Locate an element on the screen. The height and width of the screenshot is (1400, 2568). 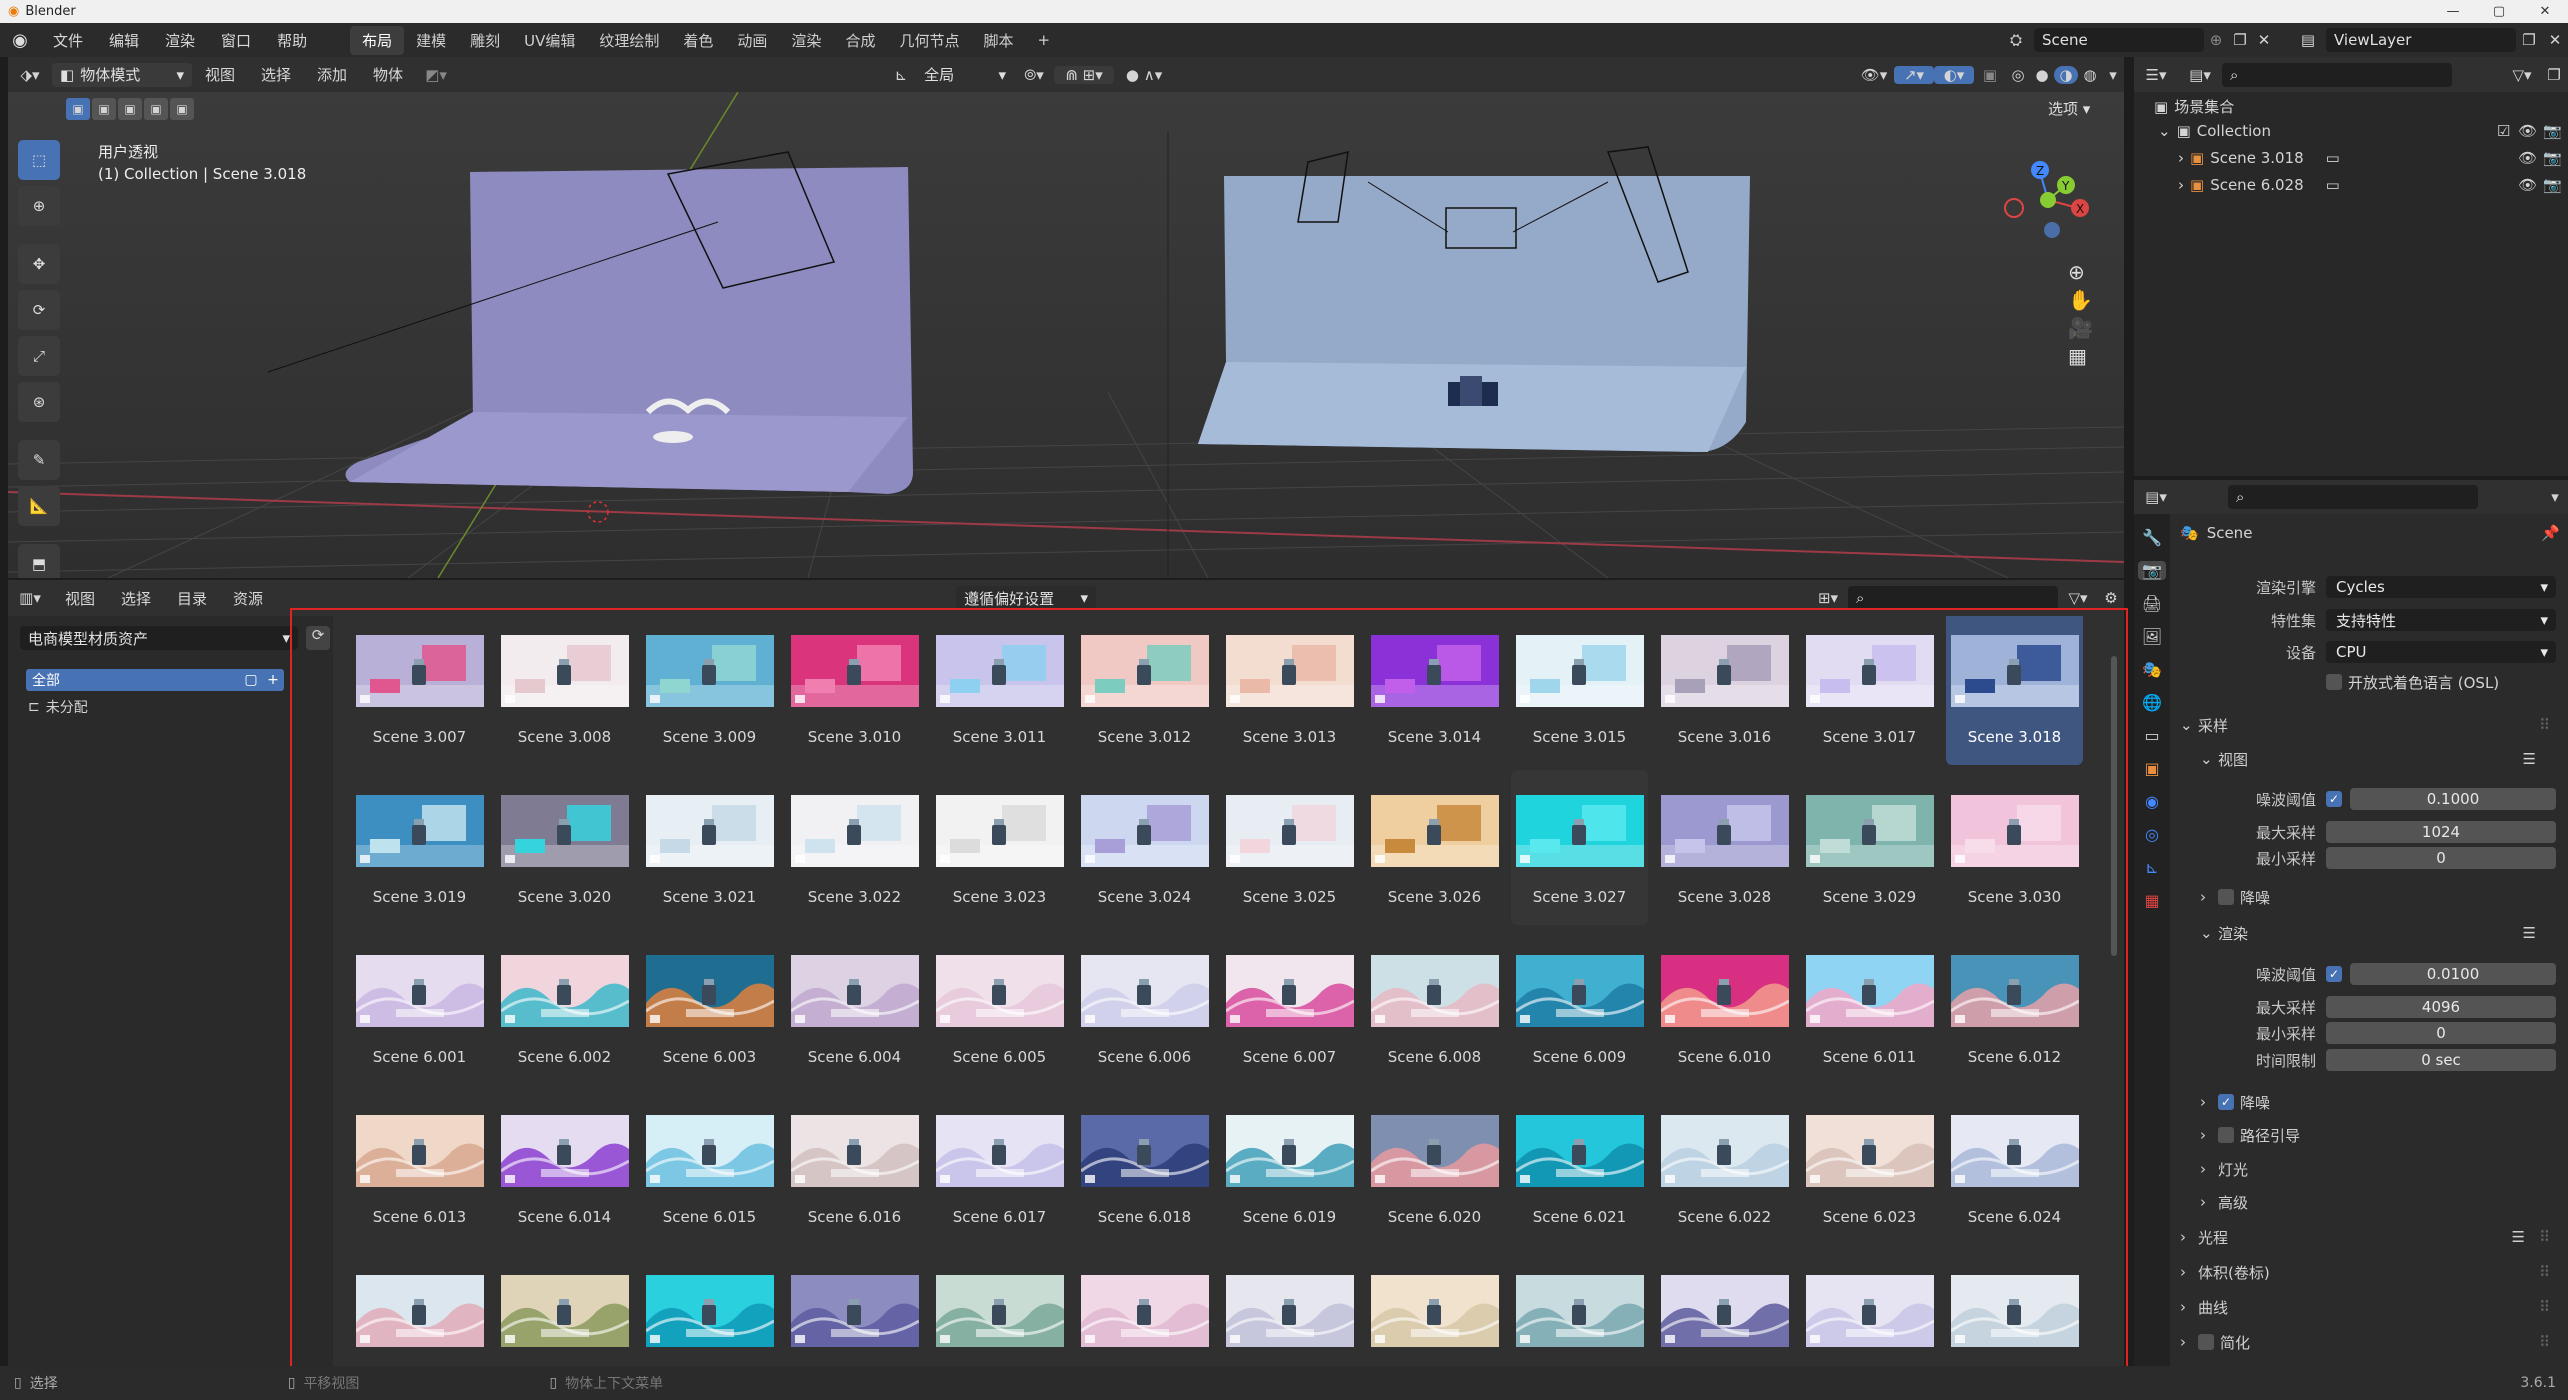
asset-library-dropdown: 电商模型材质资产 ▾ is located at coordinates (159, 638).